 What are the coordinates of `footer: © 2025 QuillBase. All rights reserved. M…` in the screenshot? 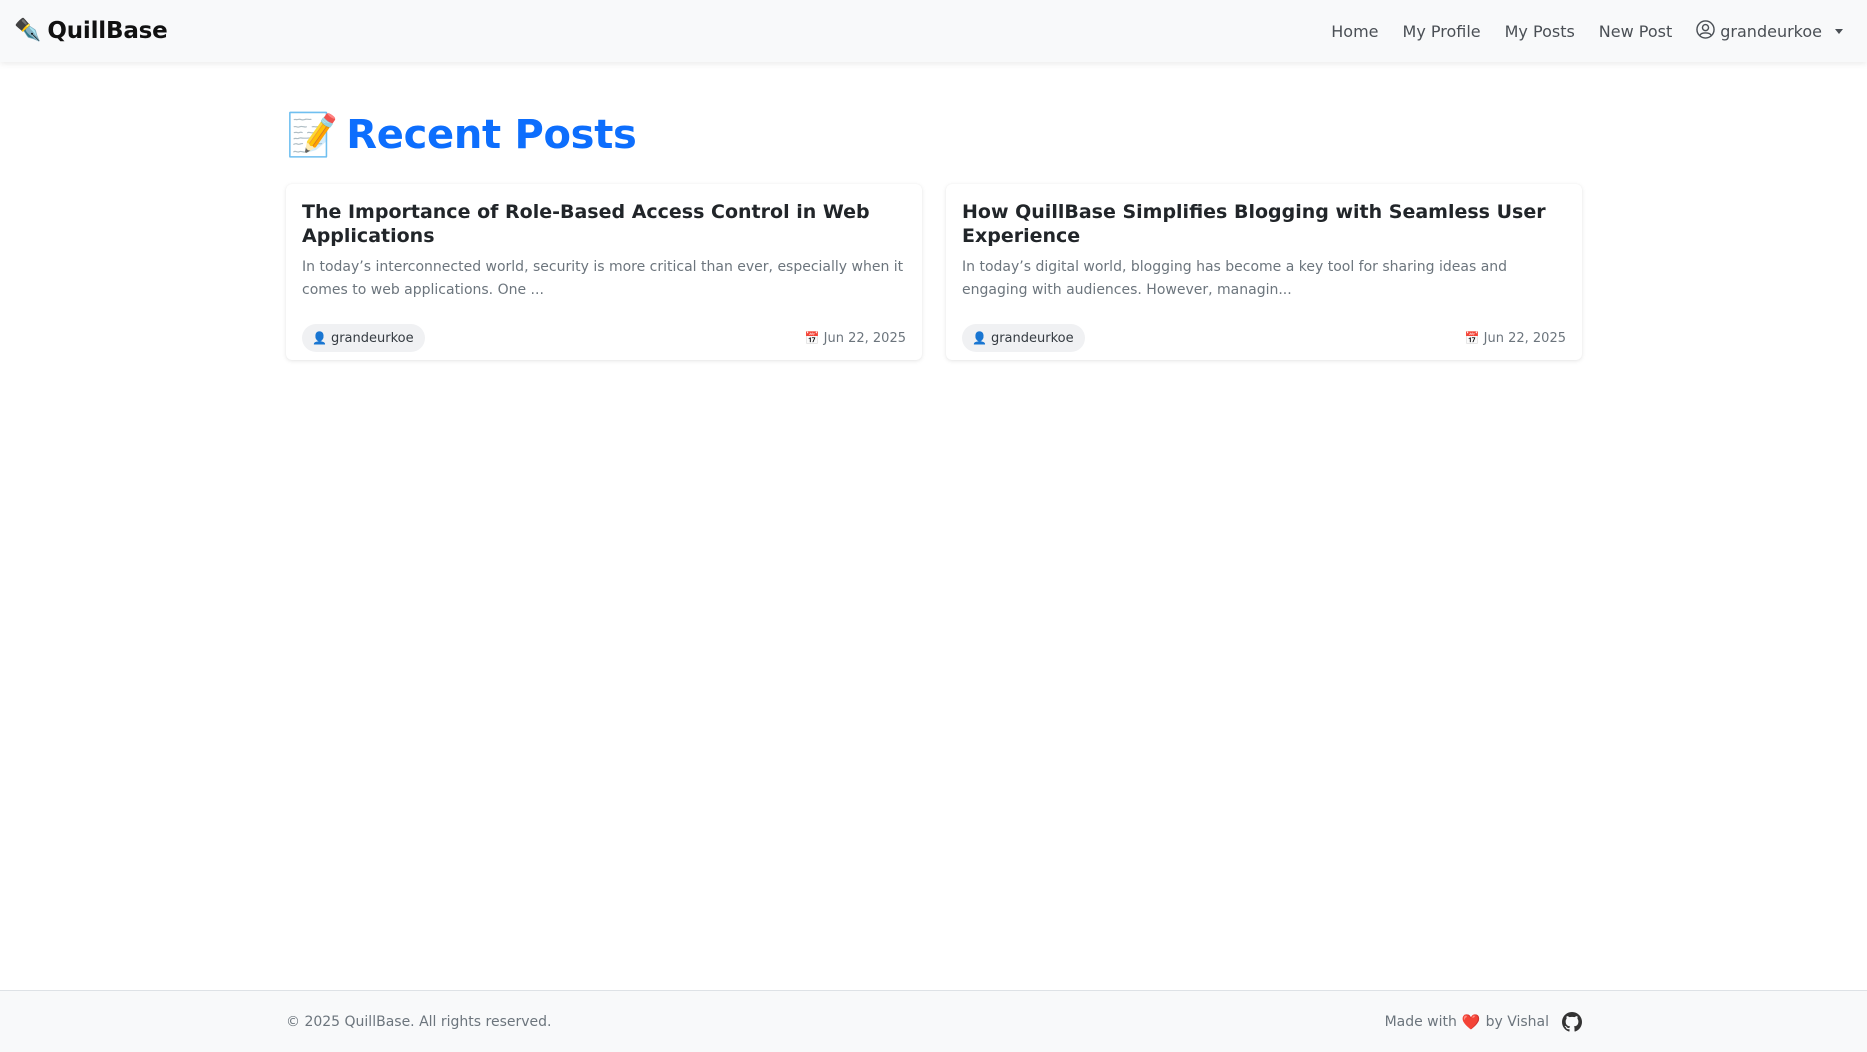 It's located at (933, 1021).